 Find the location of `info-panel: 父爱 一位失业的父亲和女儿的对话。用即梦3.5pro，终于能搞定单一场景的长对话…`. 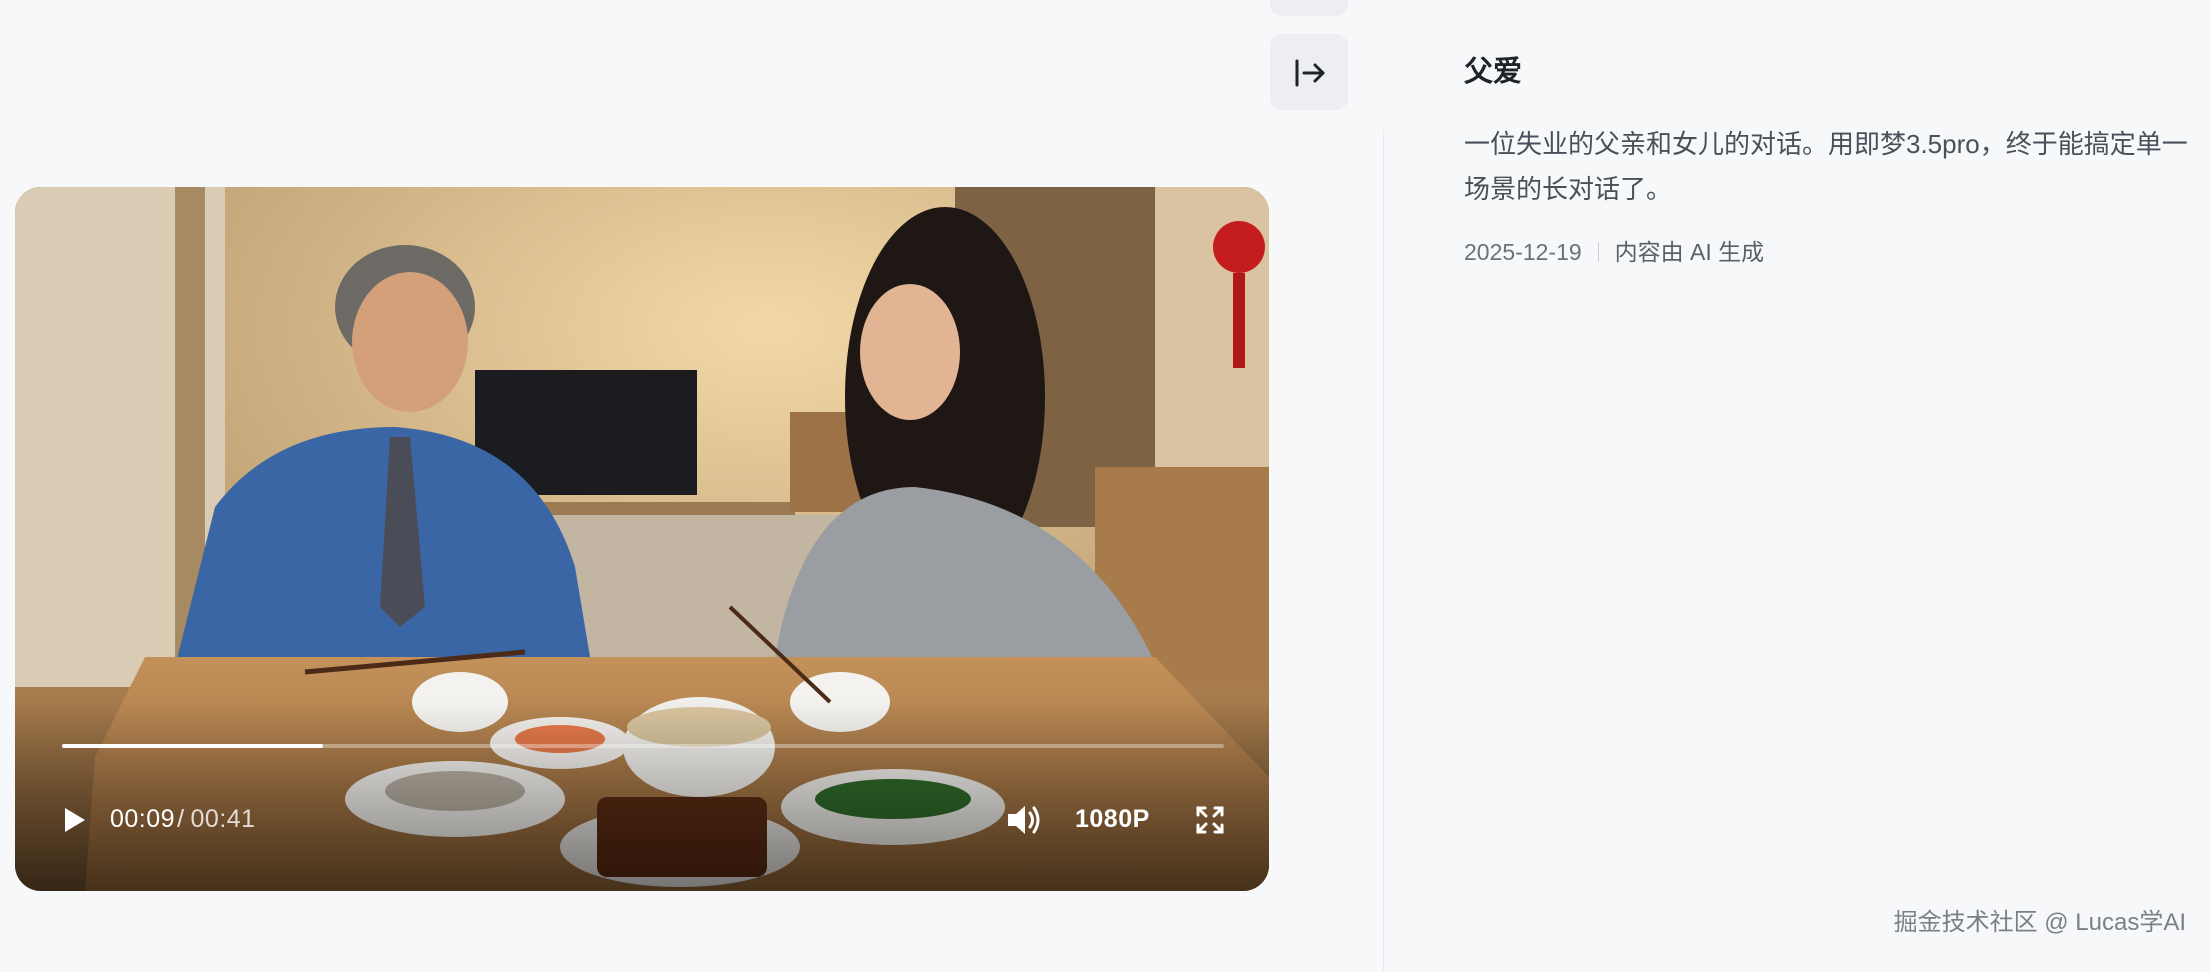

info-panel: 父爱 一位失业的父亲和女儿的对话。用即梦3.5pro，终于能搞定单一场景的长对话… is located at coordinates (1834, 159).